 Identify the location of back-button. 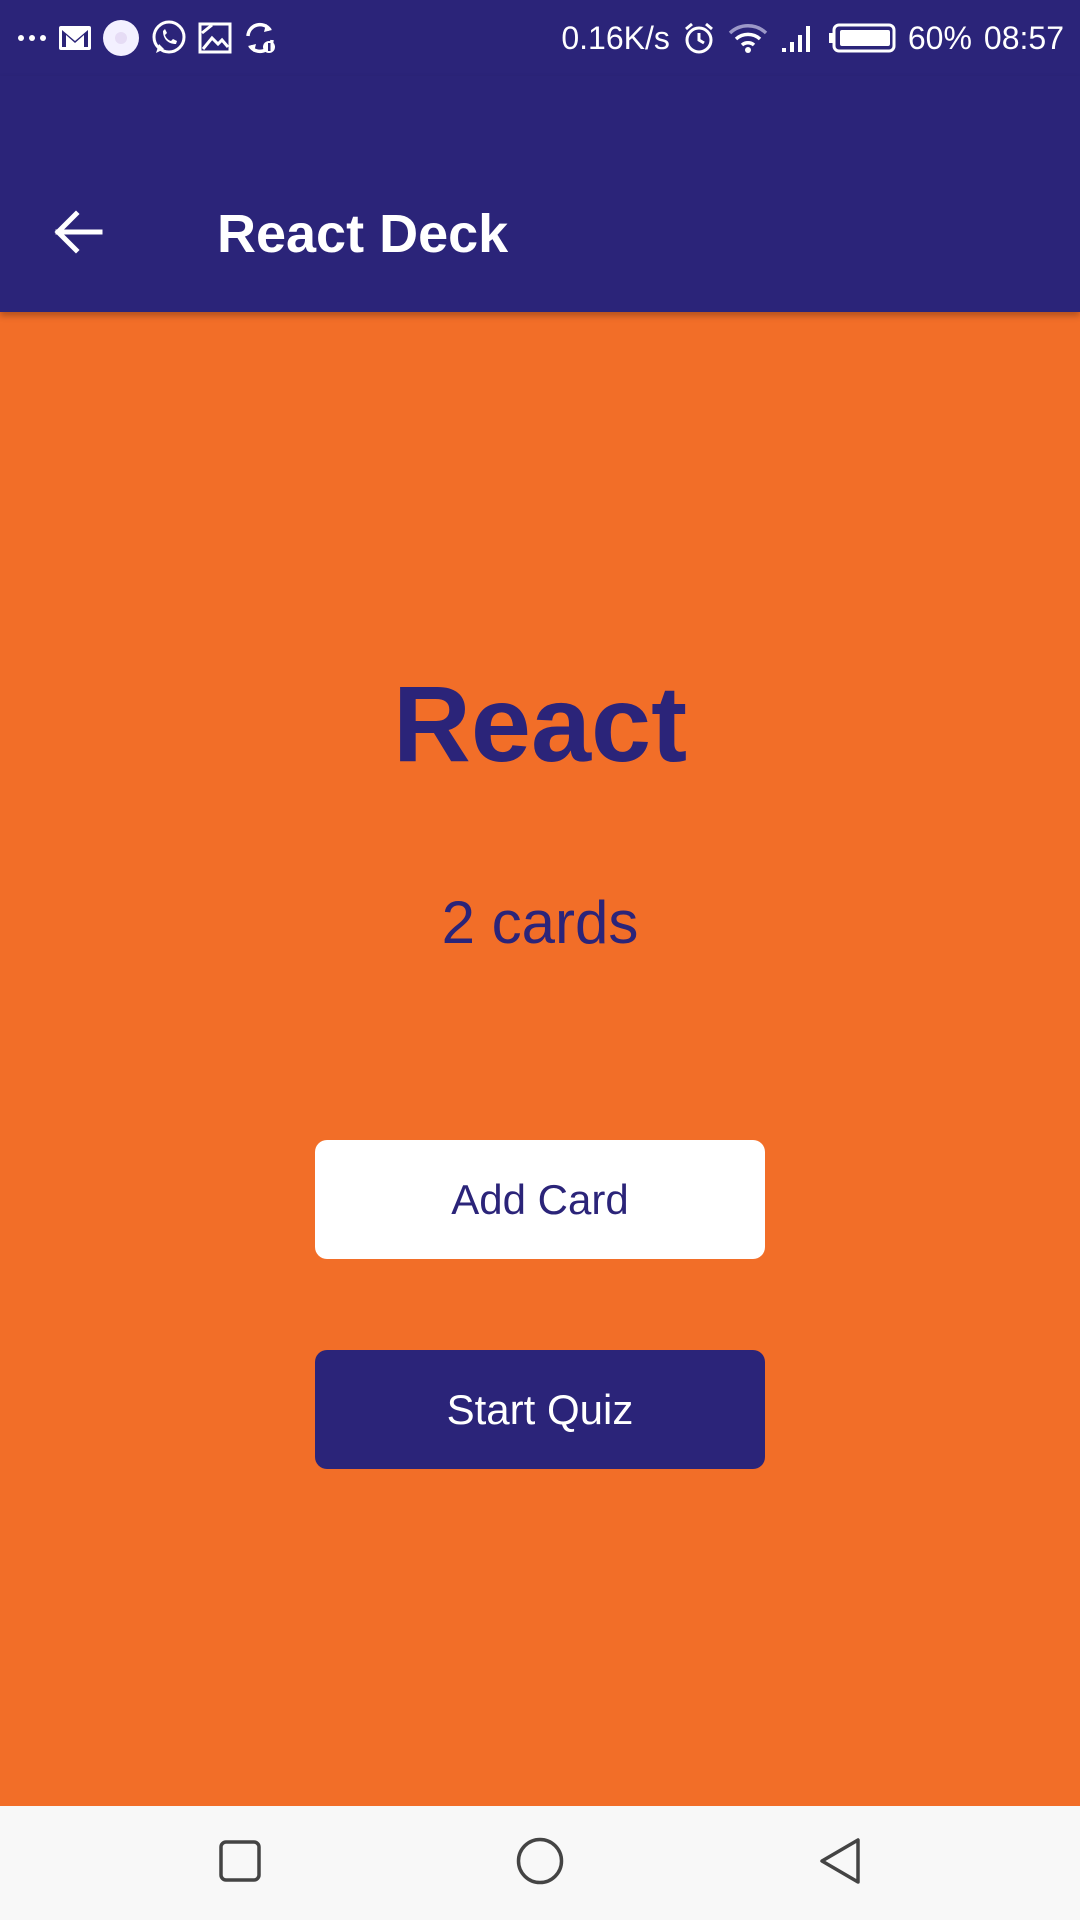
(78, 234).